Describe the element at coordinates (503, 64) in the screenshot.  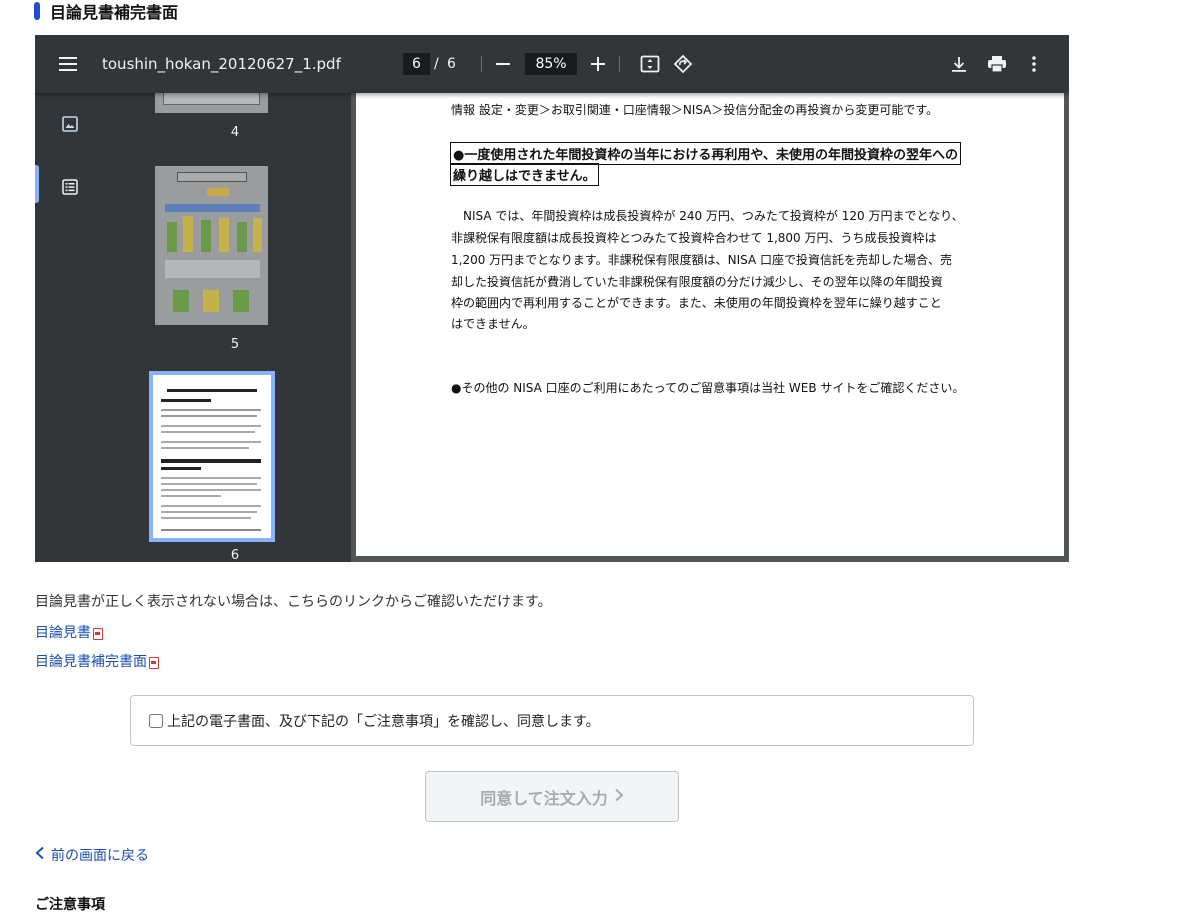
I see `zoom-out-icon` at that location.